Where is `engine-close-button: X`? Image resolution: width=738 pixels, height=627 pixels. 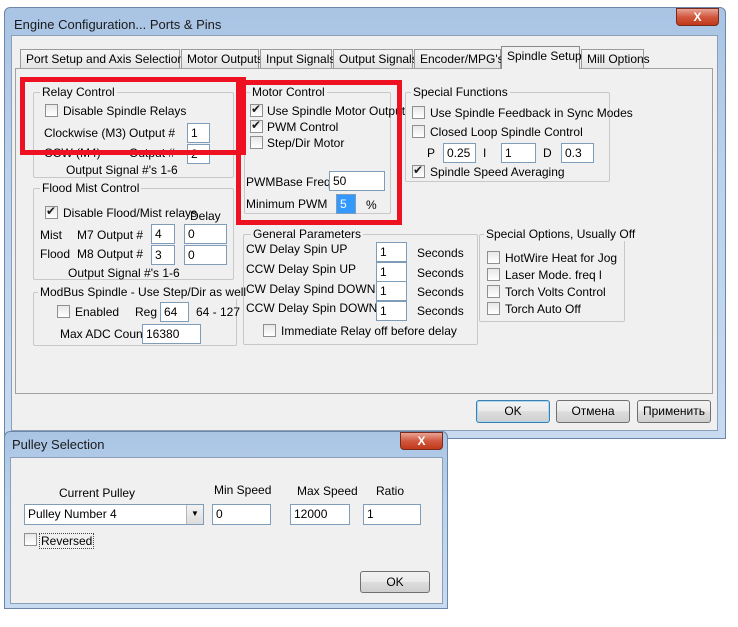 engine-close-button: X is located at coordinates (697, 17).